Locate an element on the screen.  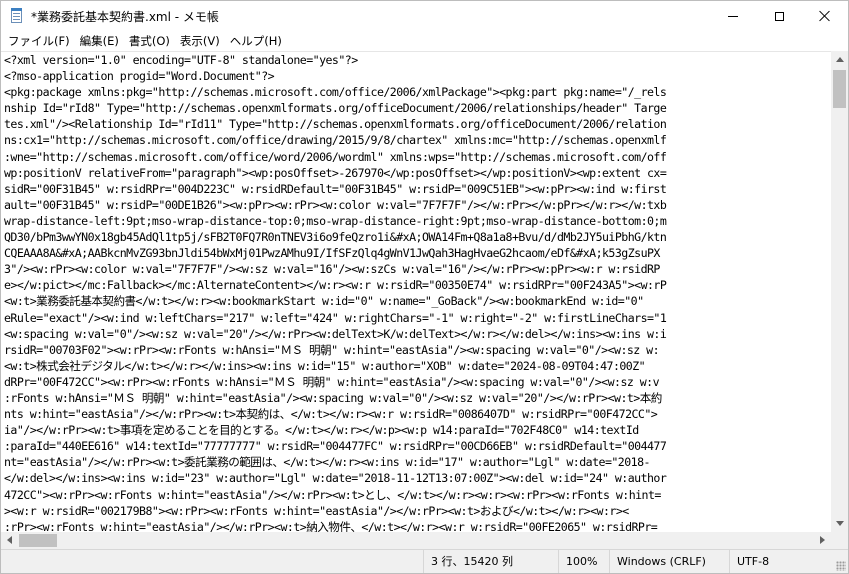
maximize-button is located at coordinates (779, 16).